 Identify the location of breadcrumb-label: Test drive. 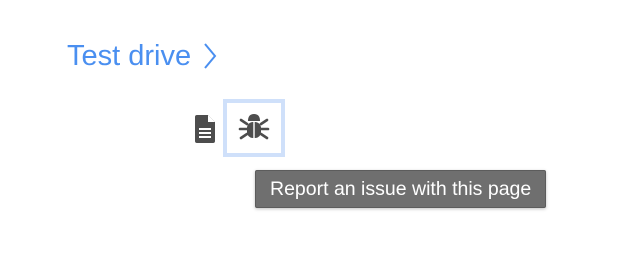
(129, 55).